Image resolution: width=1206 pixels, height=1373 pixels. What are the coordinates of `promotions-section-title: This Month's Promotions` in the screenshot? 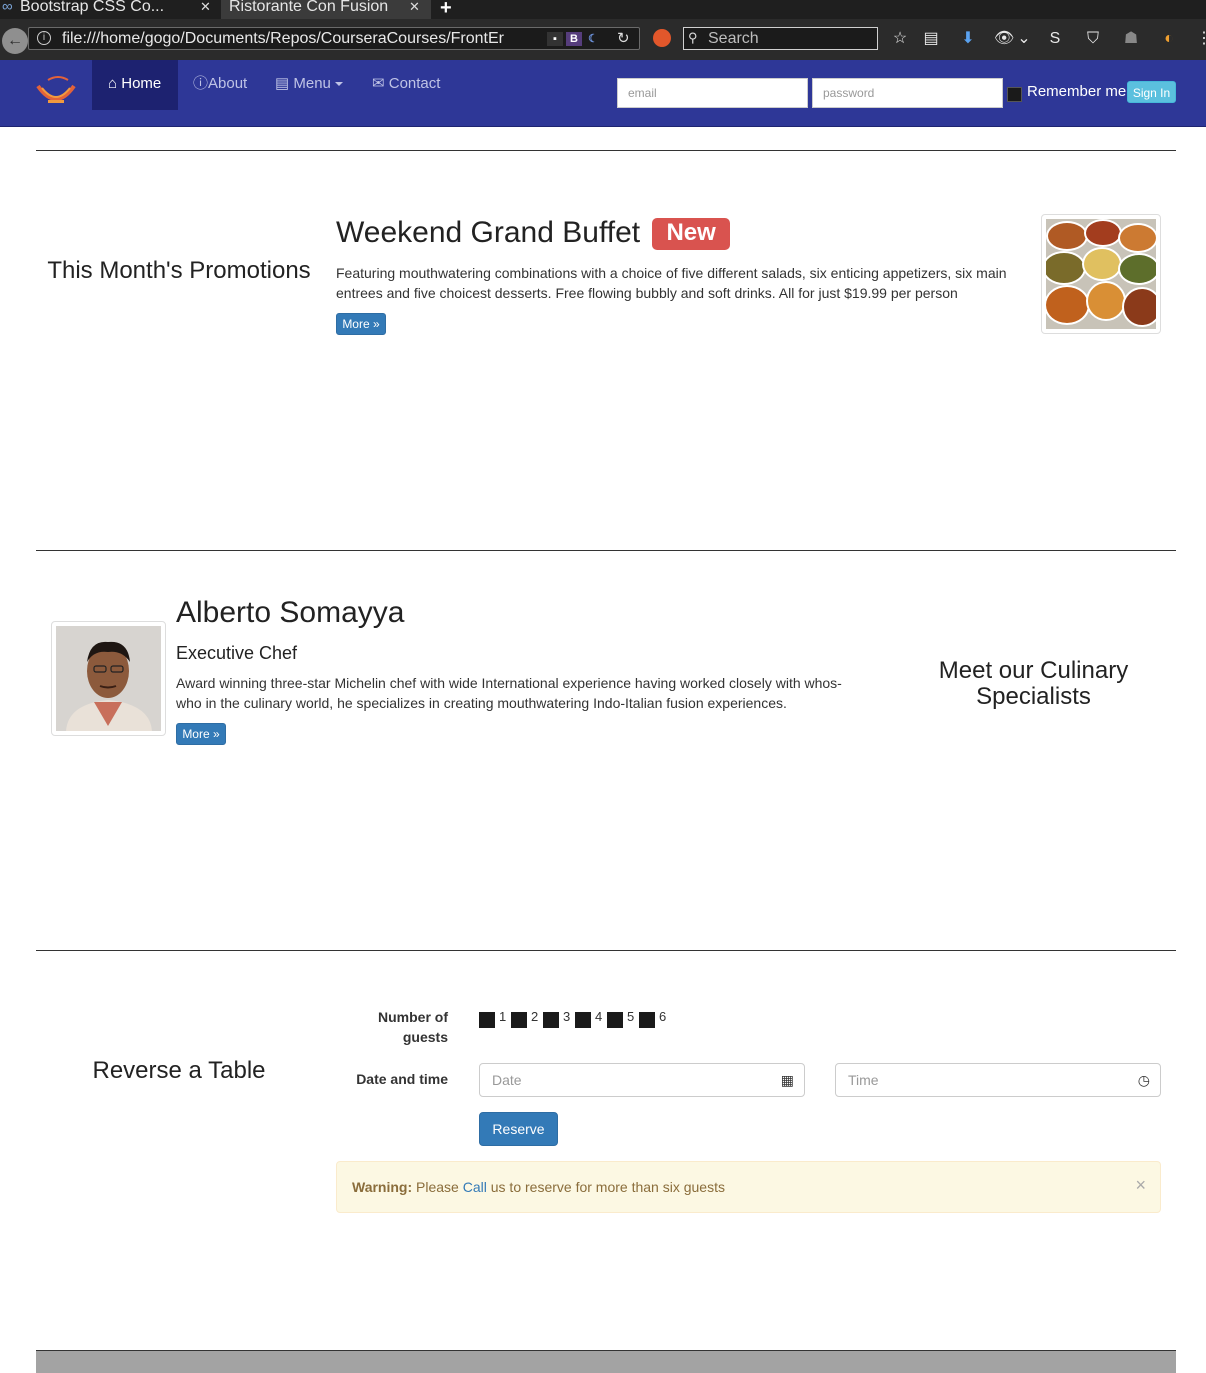 It's located at (179, 270).